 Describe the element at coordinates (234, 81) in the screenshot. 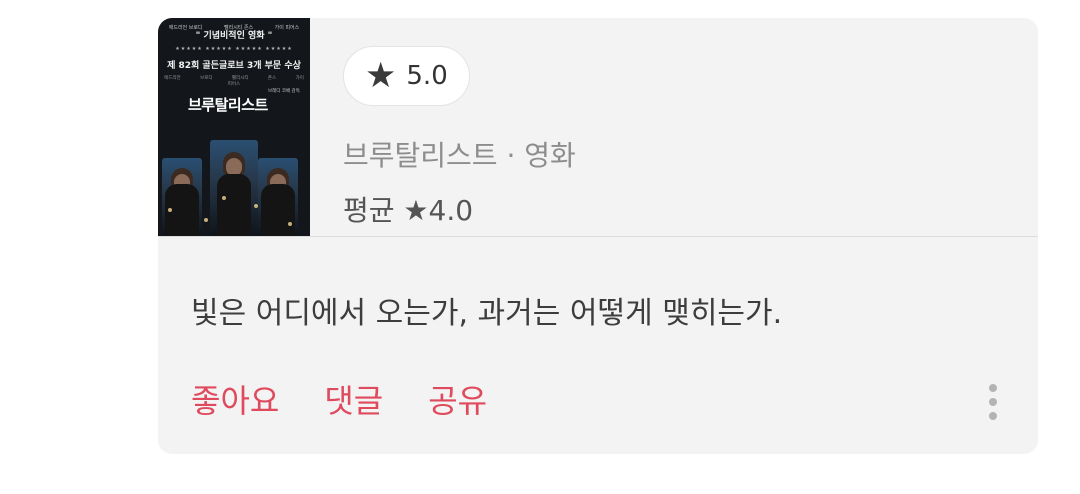

I see `poster-cast-line: 애드리언 브로디 펠리시티 존스 가이 피어스` at that location.